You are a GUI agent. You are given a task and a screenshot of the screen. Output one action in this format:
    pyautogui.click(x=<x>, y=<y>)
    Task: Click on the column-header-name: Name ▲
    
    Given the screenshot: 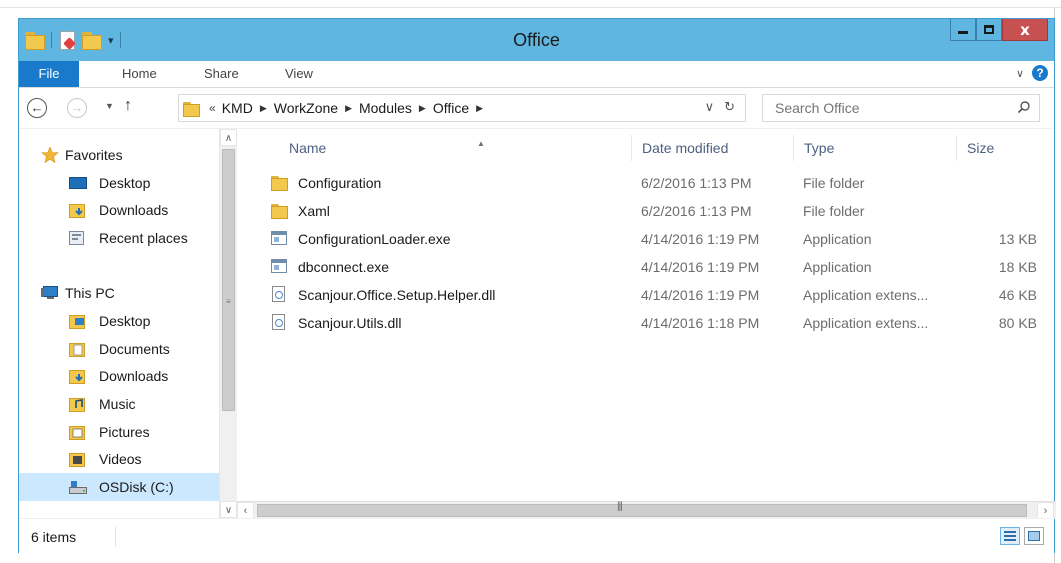 What is the action you would take?
    pyautogui.click(x=434, y=148)
    